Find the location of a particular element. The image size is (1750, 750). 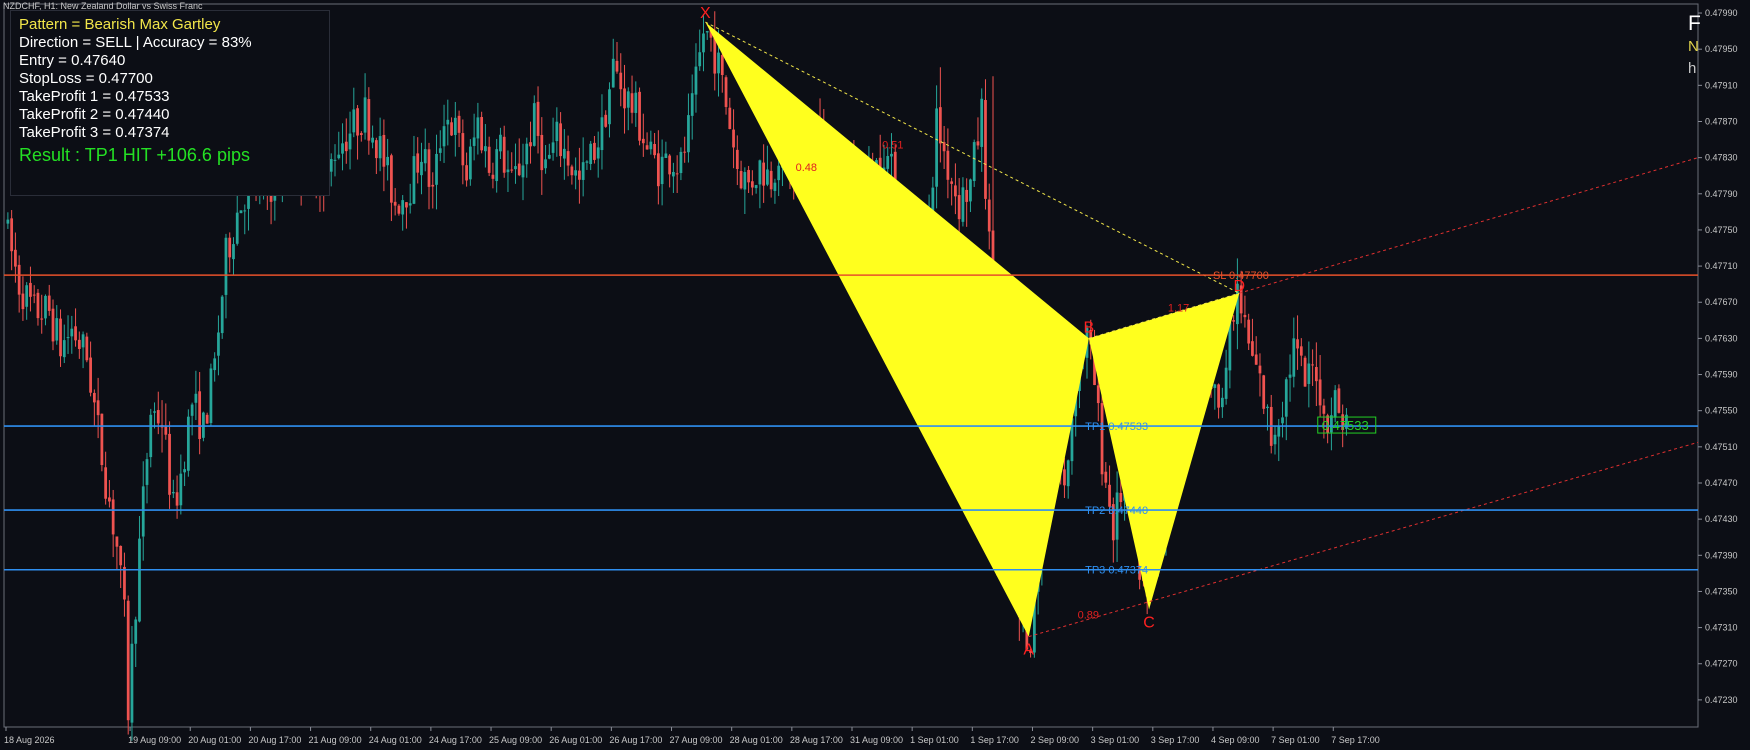

x-axis-tick-label: 18 Aug 2026 is located at coordinates (29, 740).